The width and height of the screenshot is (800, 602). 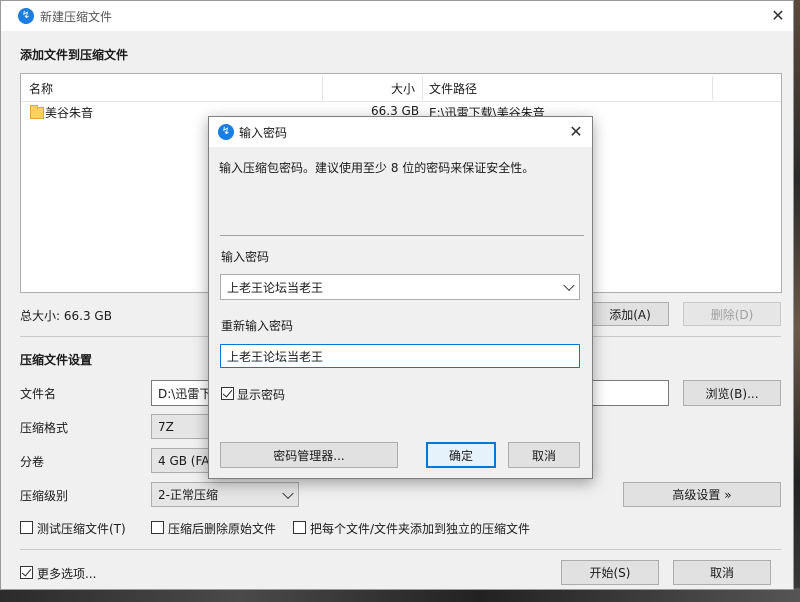 I want to click on separate-archive-label: 把每个文件/文件夹添加到独立的压缩文件, so click(x=420, y=529).